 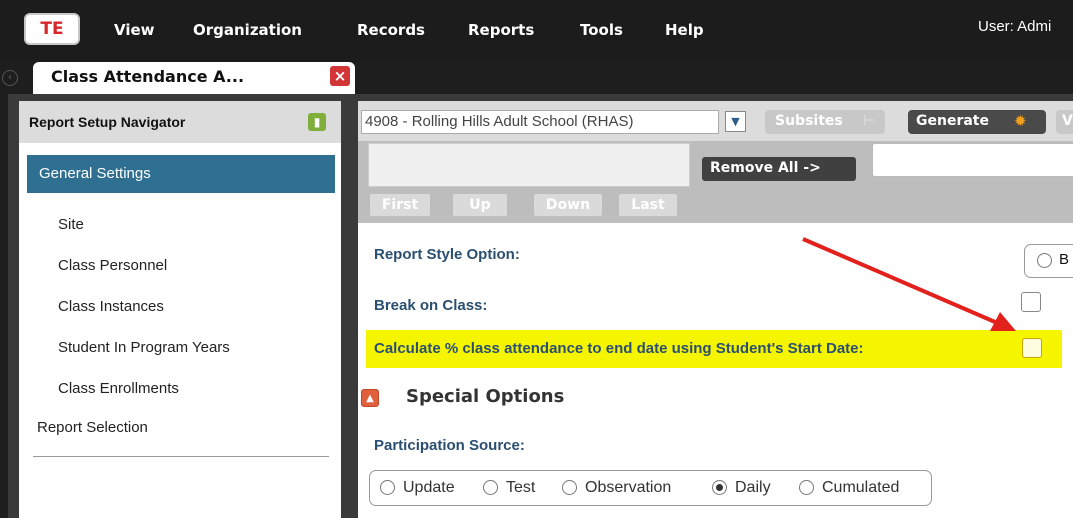 I want to click on arrow-shaft, so click(x=902, y=282).